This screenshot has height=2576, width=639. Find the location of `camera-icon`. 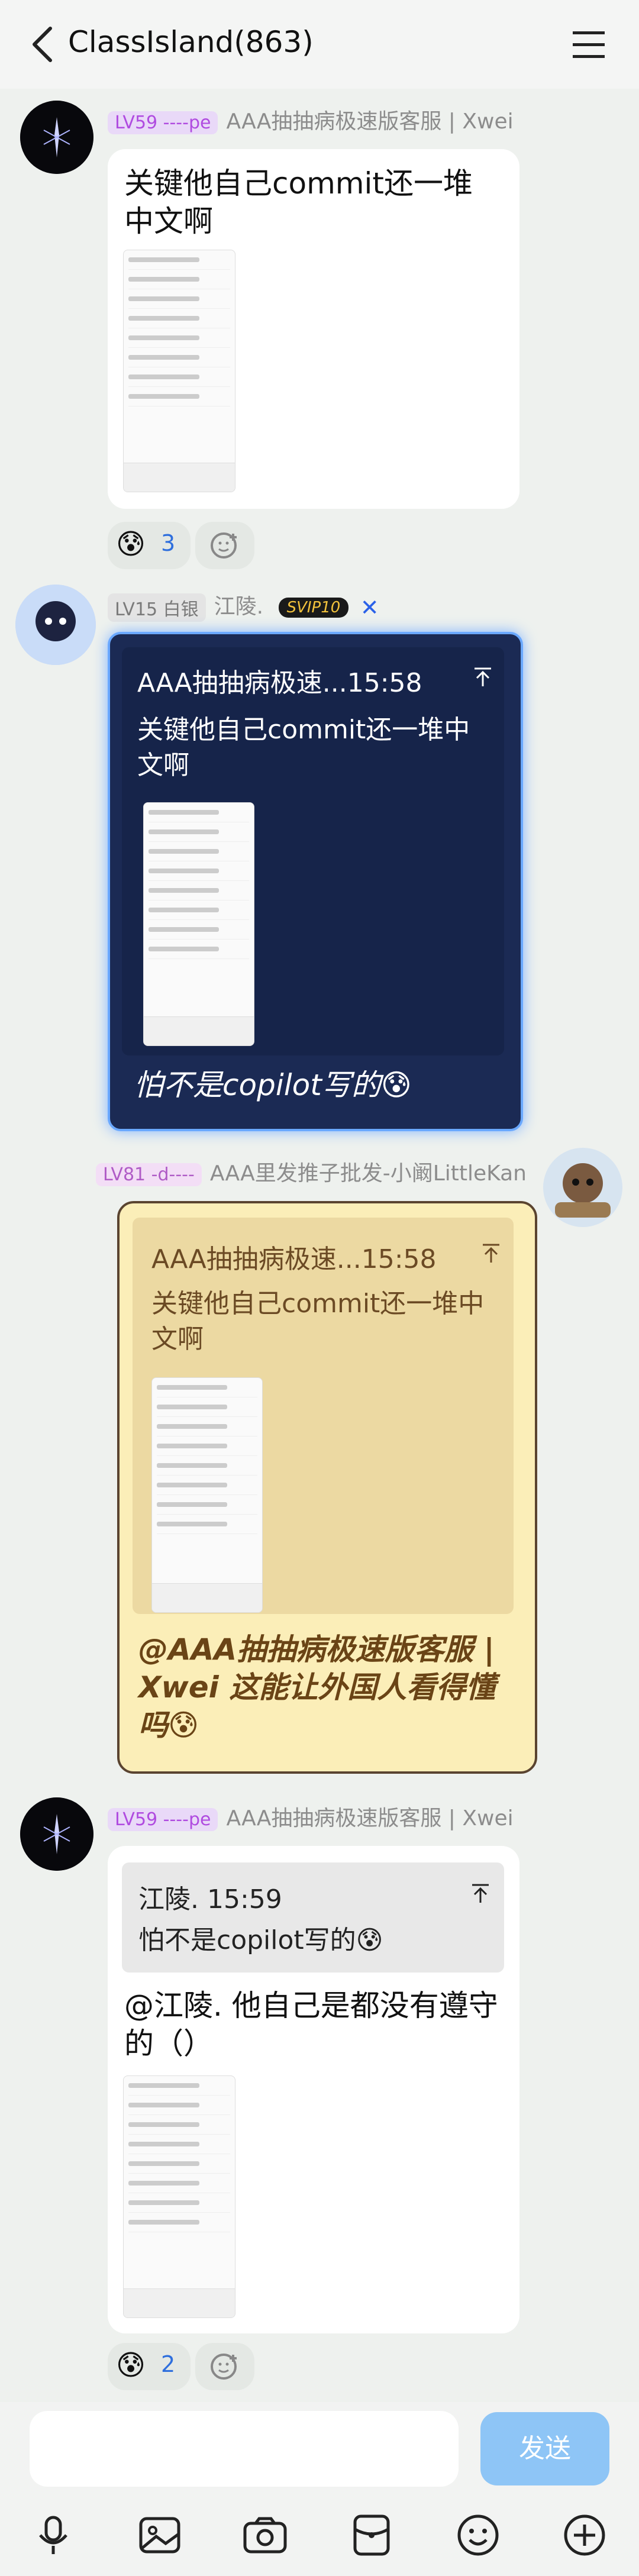

camera-icon is located at coordinates (265, 2535).